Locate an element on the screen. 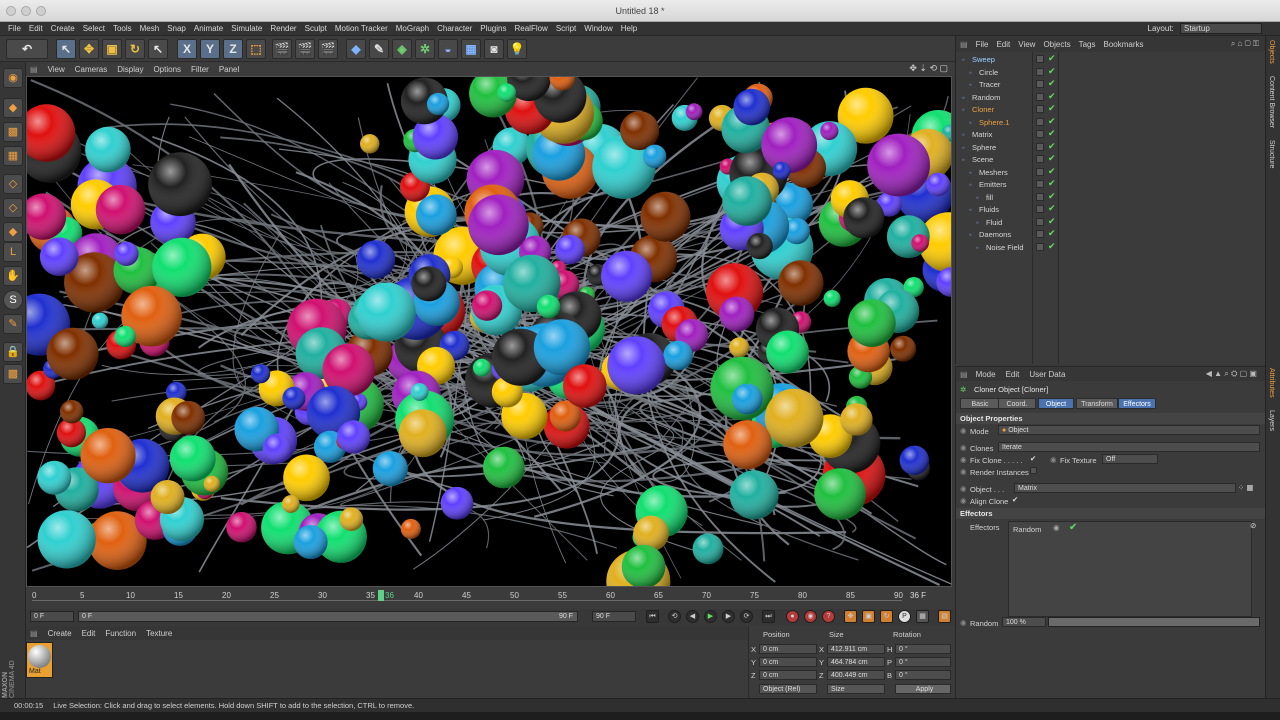 Image resolution: width=1280 pixels, height=720 pixels. viewport-menu-view: View is located at coordinates (56, 69).